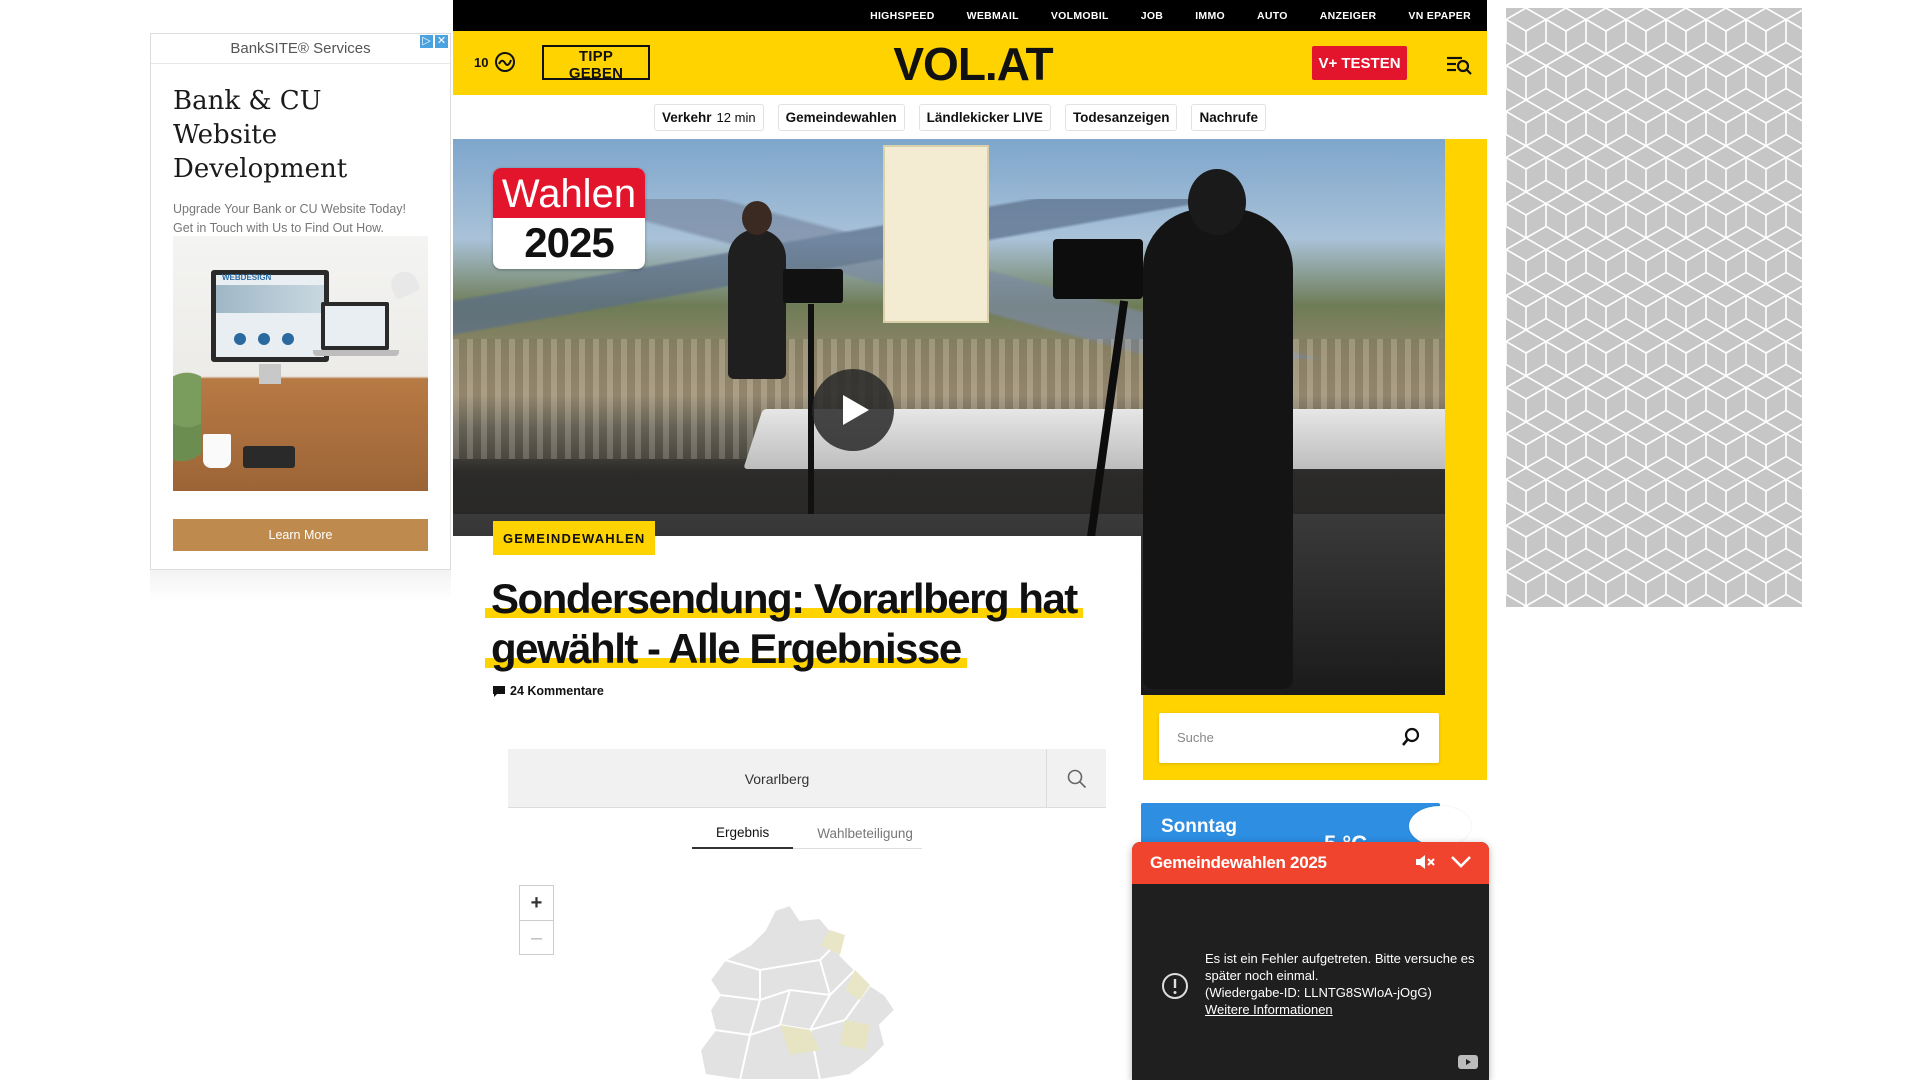 This screenshot has width=1920, height=1080. What do you see at coordinates (1238, 862) in the screenshot?
I see `floating-player-title: Gemeindewahlen 2025` at bounding box center [1238, 862].